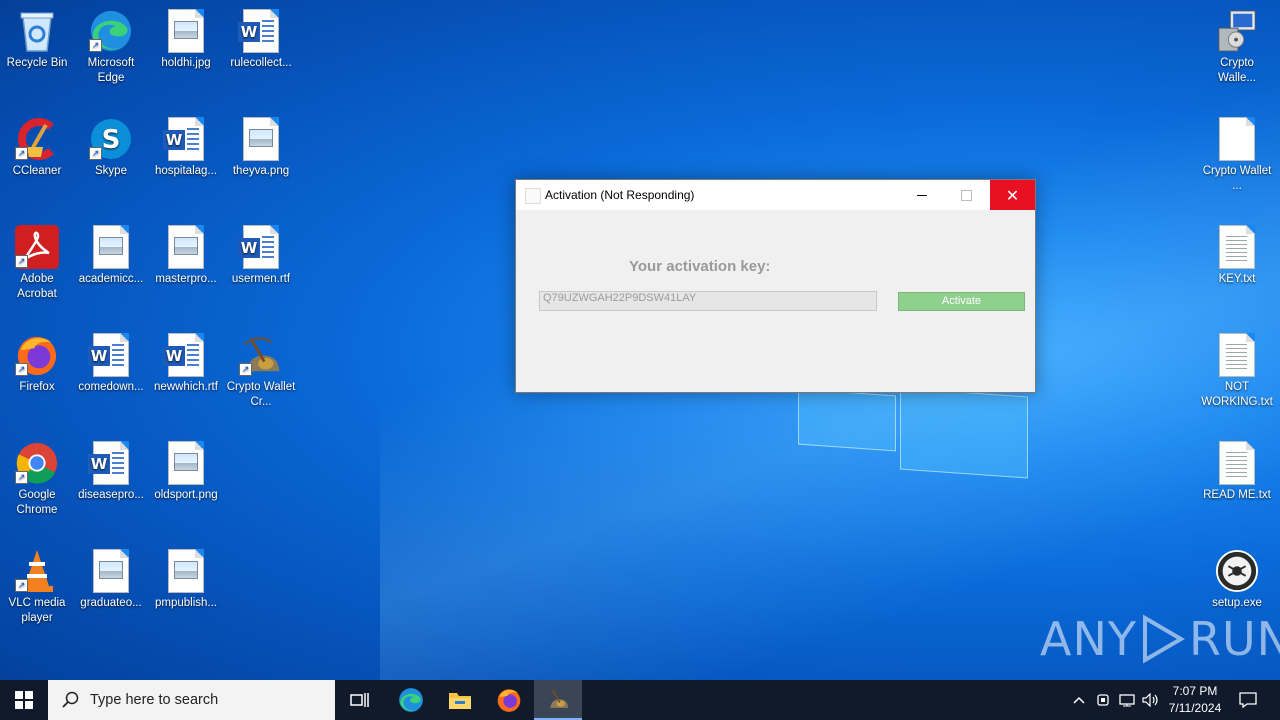 This screenshot has height=720, width=1280. I want to click on text-file-icon, so click(1237, 463).